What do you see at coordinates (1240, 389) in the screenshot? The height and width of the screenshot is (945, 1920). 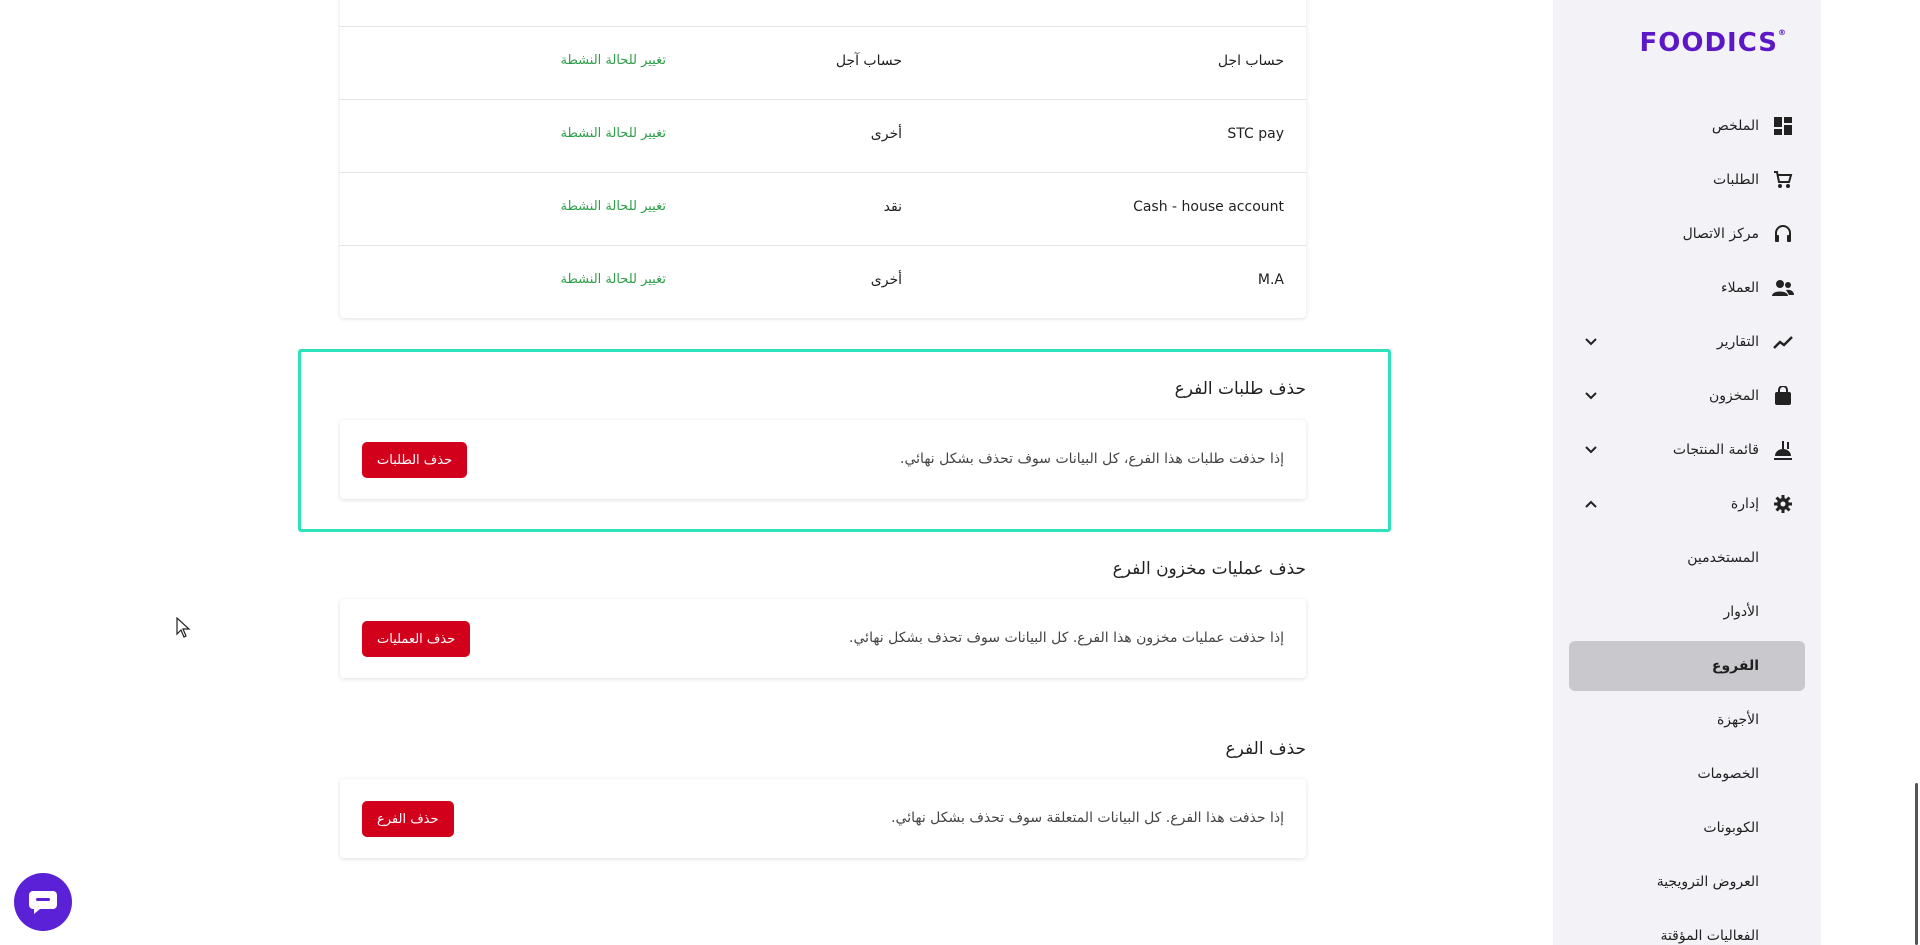 I see `delete-orders-title: حذف طلبات الفرع` at bounding box center [1240, 389].